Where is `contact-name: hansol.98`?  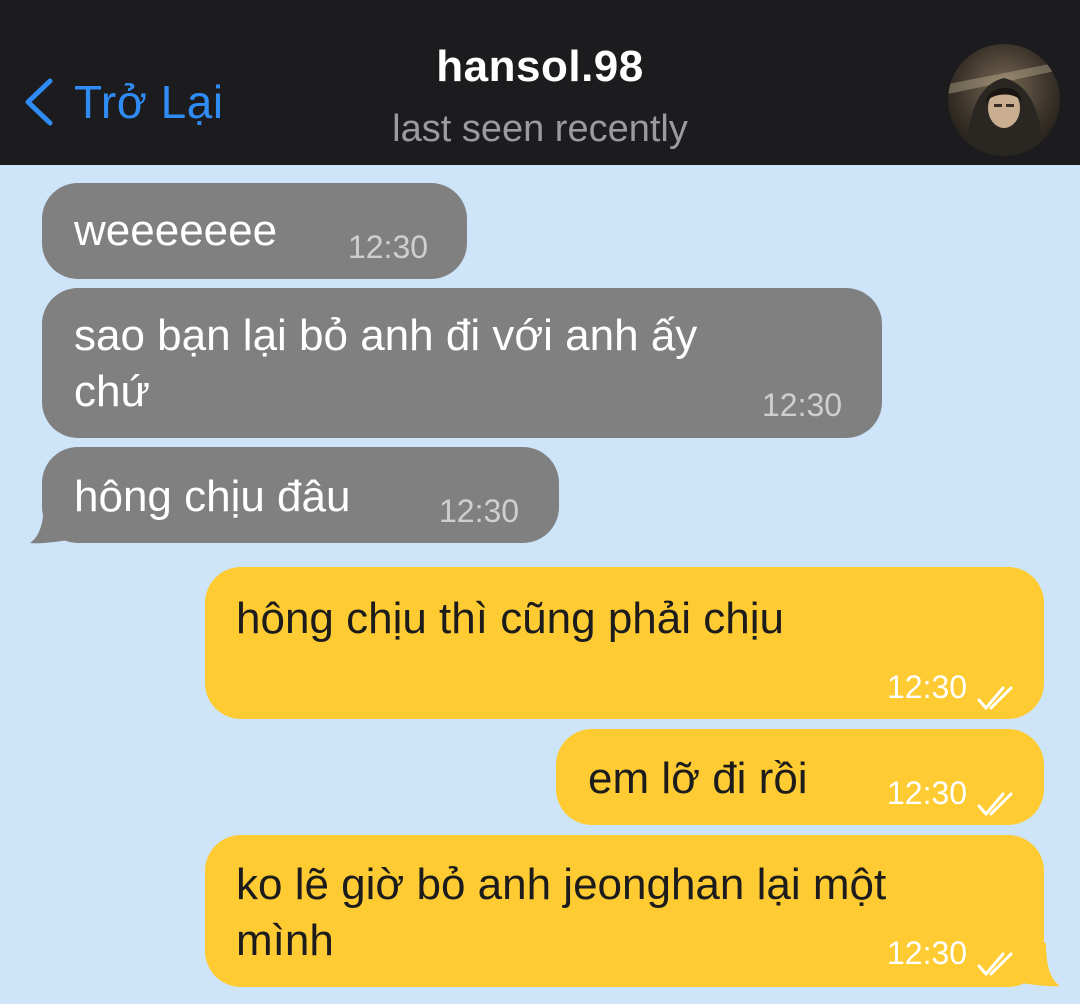 contact-name: hansol.98 is located at coordinates (540, 67).